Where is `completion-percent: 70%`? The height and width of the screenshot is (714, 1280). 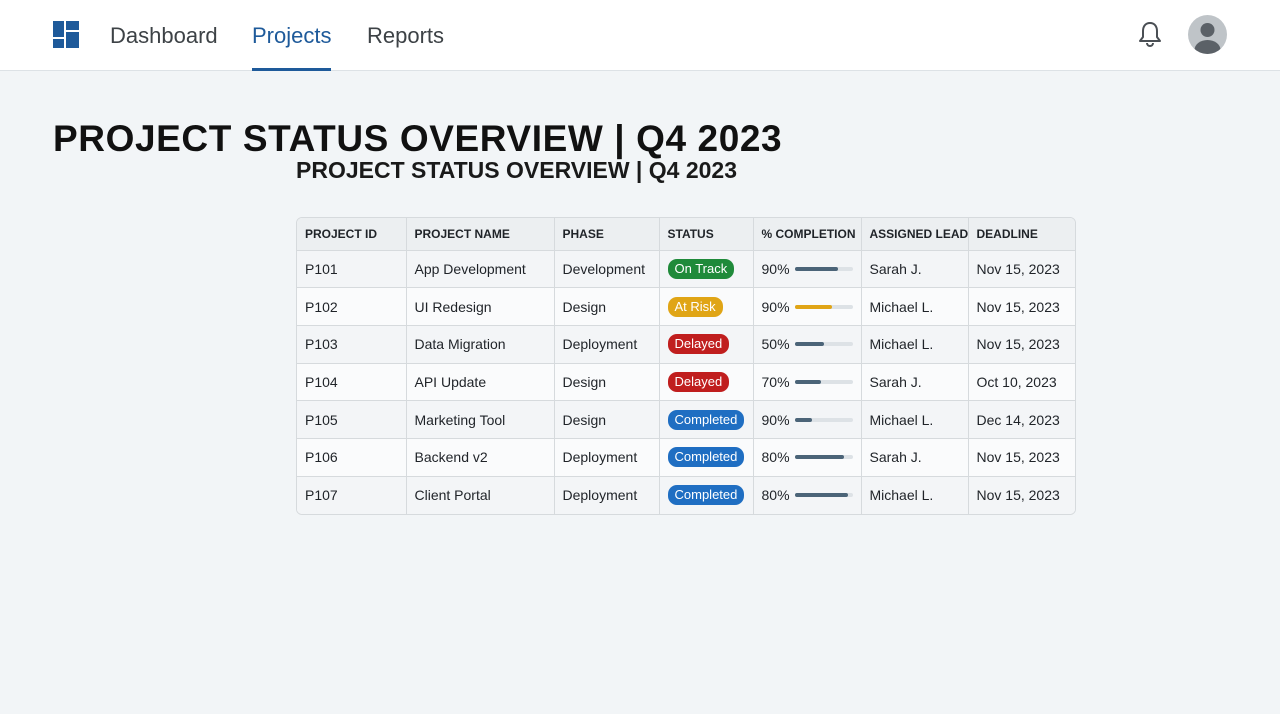 completion-percent: 70% is located at coordinates (775, 381).